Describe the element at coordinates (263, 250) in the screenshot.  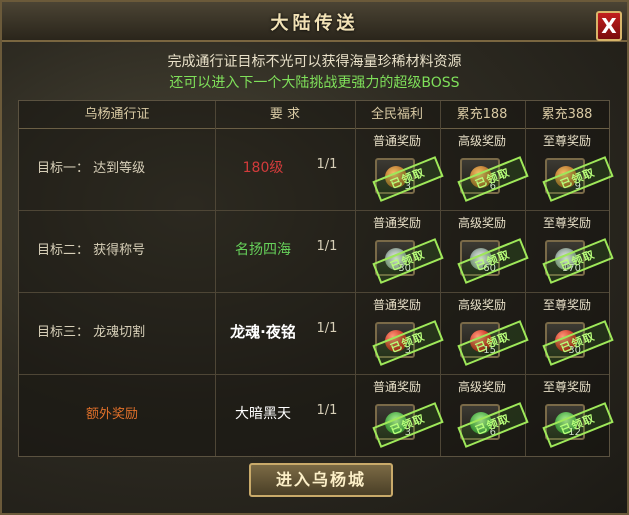
I see `requirement-value: 名扬四海` at that location.